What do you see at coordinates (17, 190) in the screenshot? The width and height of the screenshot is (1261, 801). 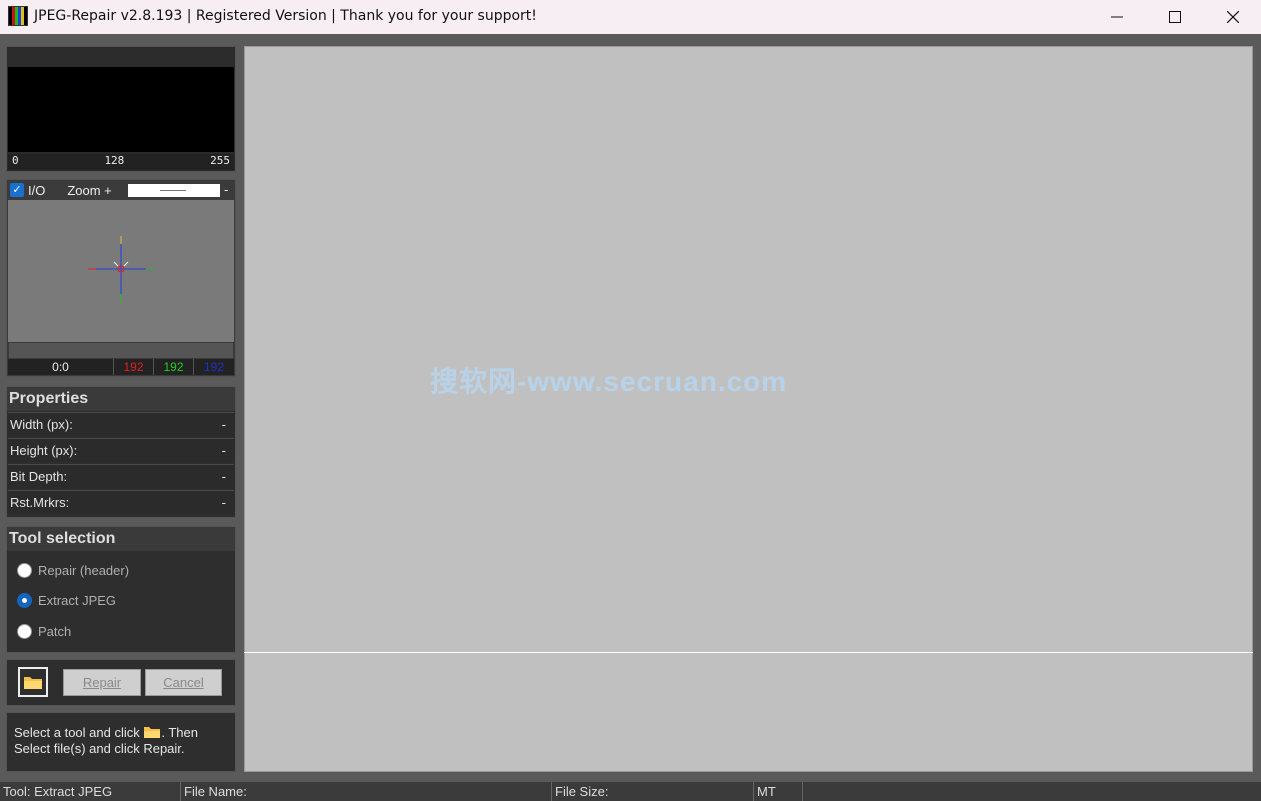 I see `io-checkbox: ✓` at bounding box center [17, 190].